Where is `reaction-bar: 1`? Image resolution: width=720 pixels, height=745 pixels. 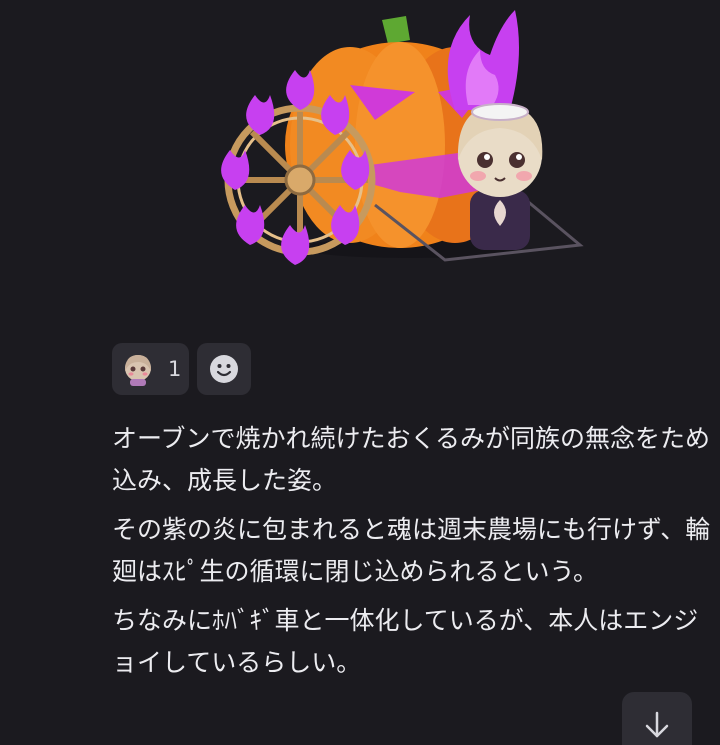
reaction-bar: 1 is located at coordinates (181, 369).